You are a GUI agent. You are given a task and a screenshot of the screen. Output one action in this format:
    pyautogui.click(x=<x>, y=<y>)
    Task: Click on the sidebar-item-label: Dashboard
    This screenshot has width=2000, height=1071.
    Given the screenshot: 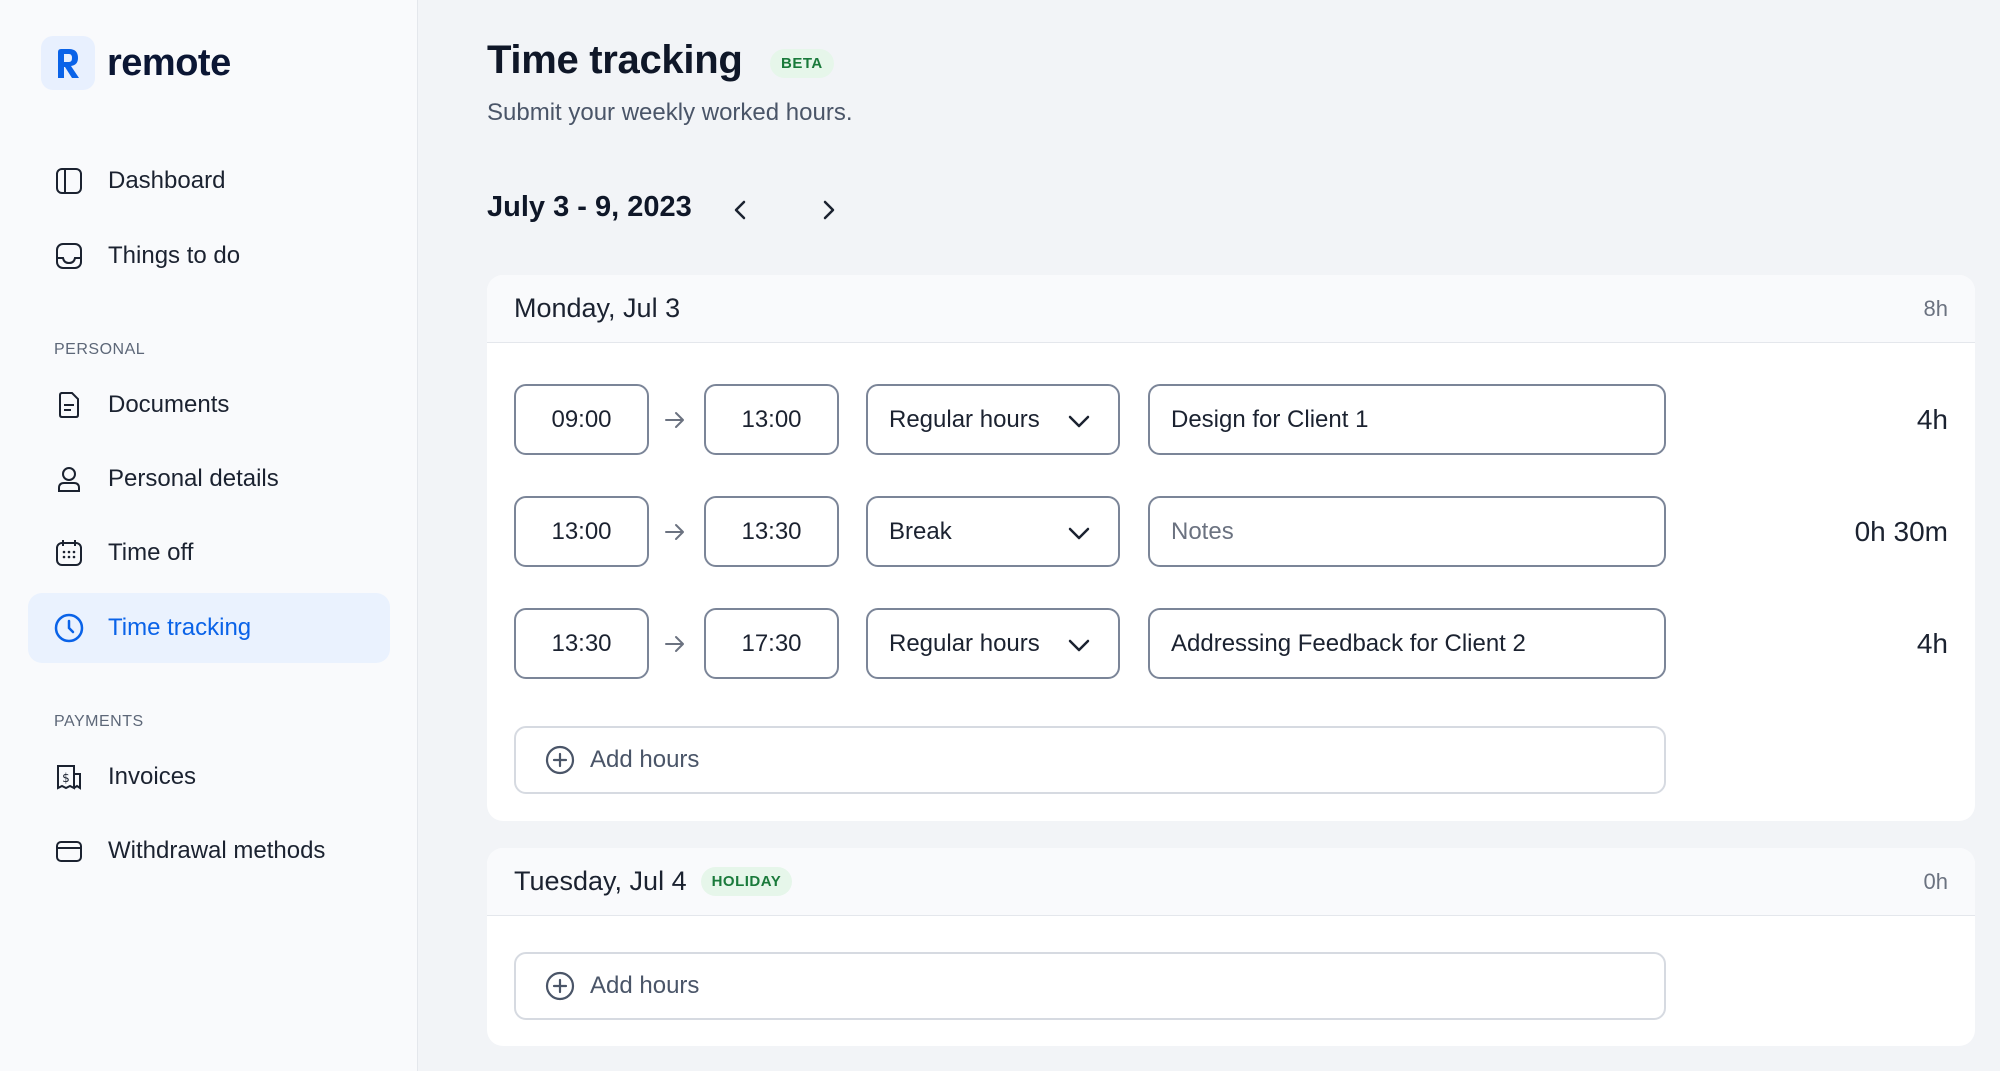 What is the action you would take?
    pyautogui.click(x=167, y=180)
    